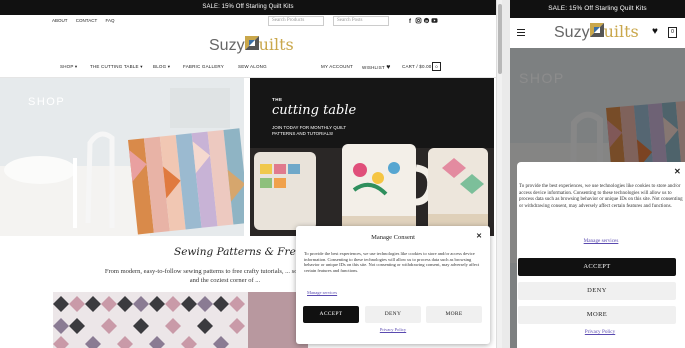 Image resolution: width=685 pixels, height=348 pixels. I want to click on mobile-privacy-policy-link: Privacy Policy, so click(600, 332).